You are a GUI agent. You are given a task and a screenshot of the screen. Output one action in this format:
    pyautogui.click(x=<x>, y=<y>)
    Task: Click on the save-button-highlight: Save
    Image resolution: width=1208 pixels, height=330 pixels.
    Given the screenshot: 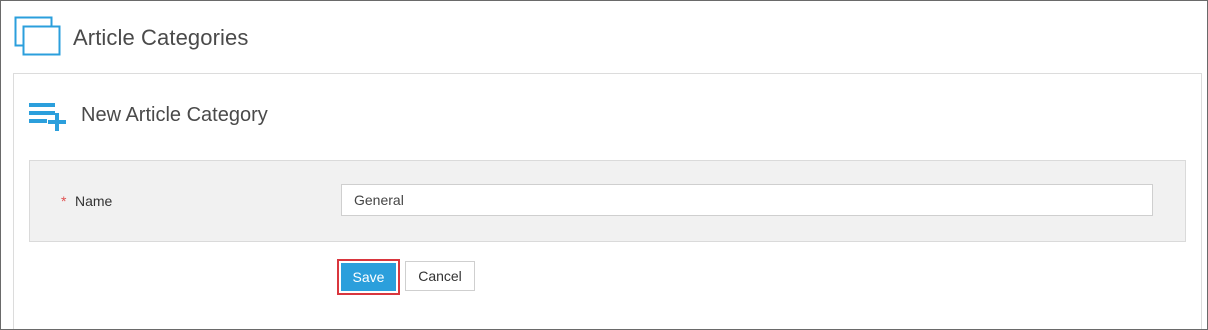 What is the action you would take?
    pyautogui.click(x=368, y=277)
    